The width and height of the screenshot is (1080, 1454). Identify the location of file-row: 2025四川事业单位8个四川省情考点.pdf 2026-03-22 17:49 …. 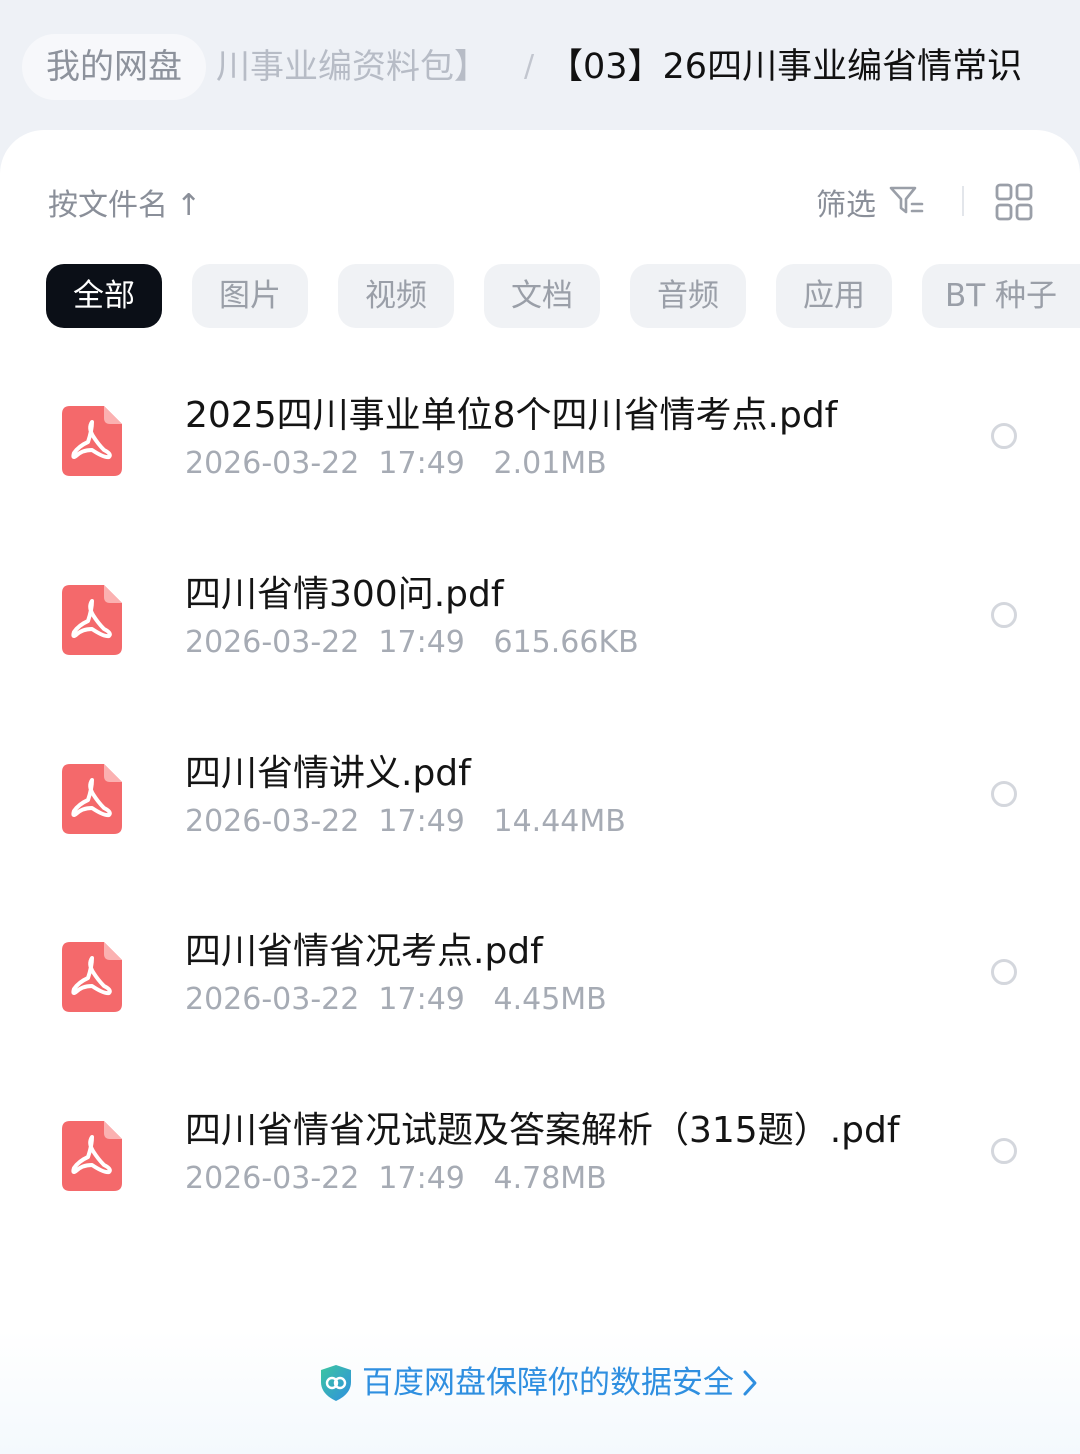
(540, 451).